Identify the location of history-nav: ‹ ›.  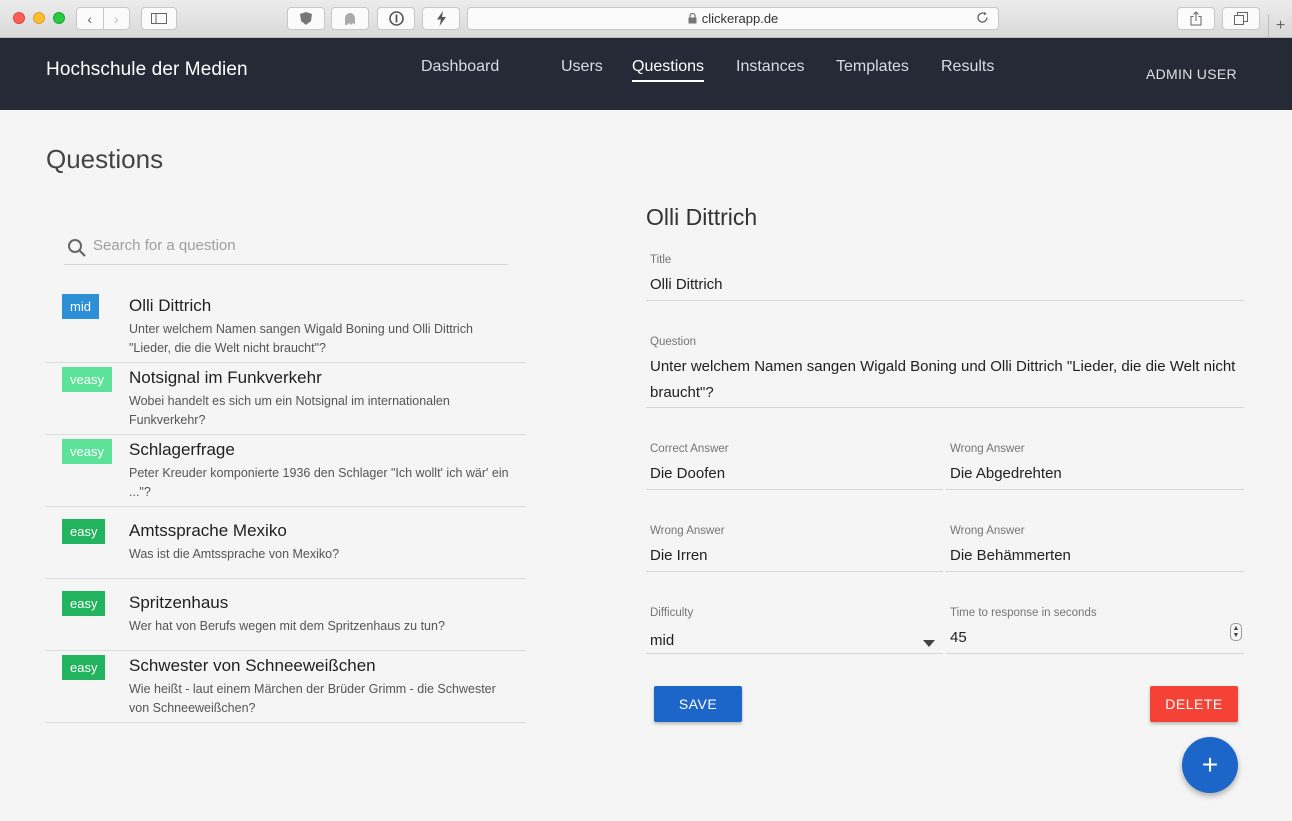
(103, 18).